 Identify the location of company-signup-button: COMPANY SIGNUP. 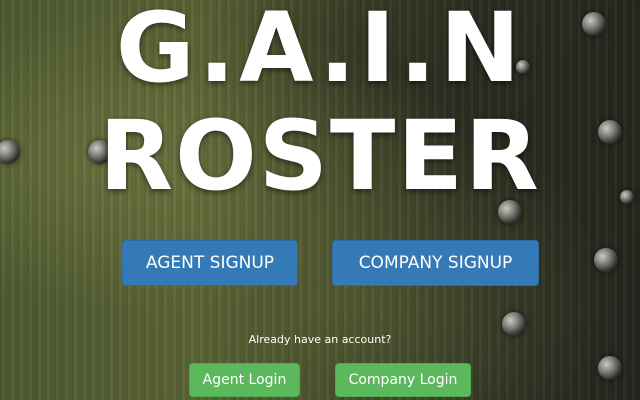
(435, 263).